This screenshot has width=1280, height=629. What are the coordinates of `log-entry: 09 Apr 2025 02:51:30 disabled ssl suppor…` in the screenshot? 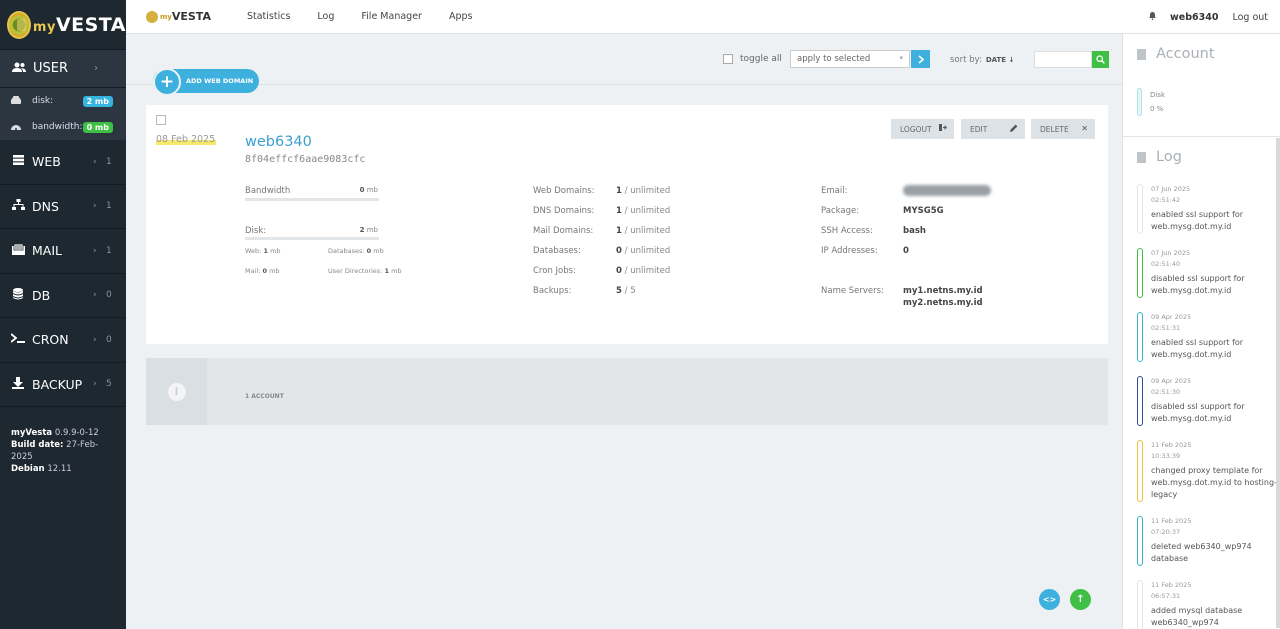 It's located at (1207, 408).